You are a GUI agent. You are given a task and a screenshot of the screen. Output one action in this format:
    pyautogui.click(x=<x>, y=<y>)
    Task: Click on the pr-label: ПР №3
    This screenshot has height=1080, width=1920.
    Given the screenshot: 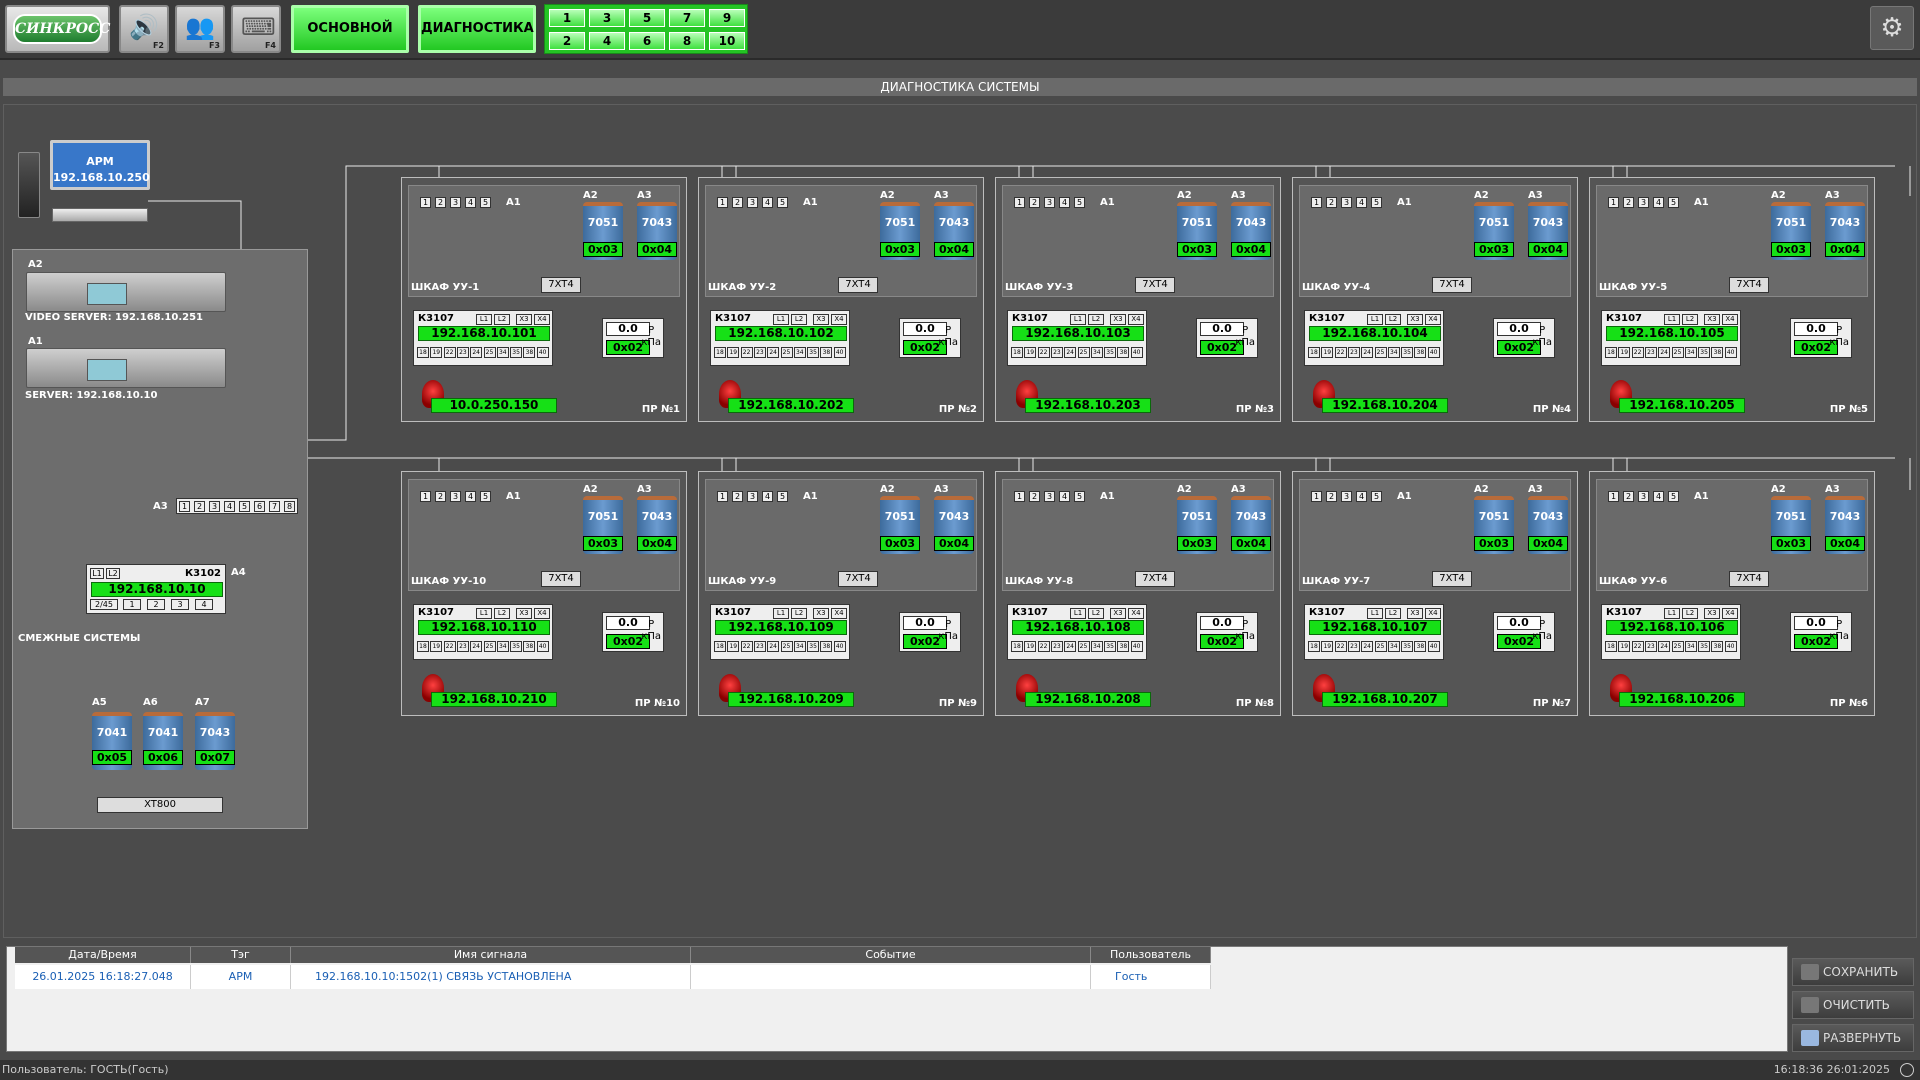 What is the action you would take?
    pyautogui.click(x=1254, y=409)
    